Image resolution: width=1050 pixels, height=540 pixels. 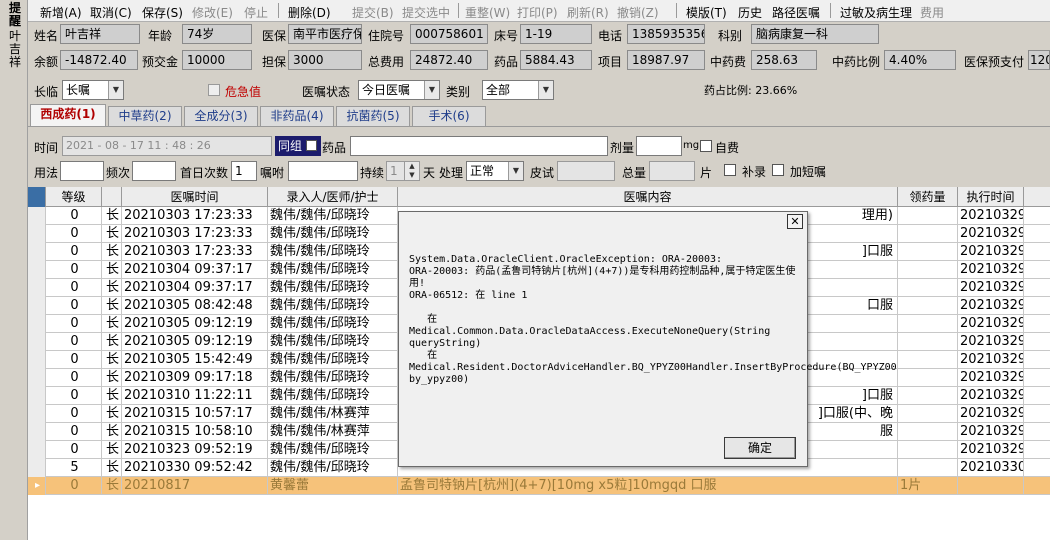 What do you see at coordinates (195, 396) in the screenshot?
I see `cell-order-time: 20210310 11:22:11` at bounding box center [195, 396].